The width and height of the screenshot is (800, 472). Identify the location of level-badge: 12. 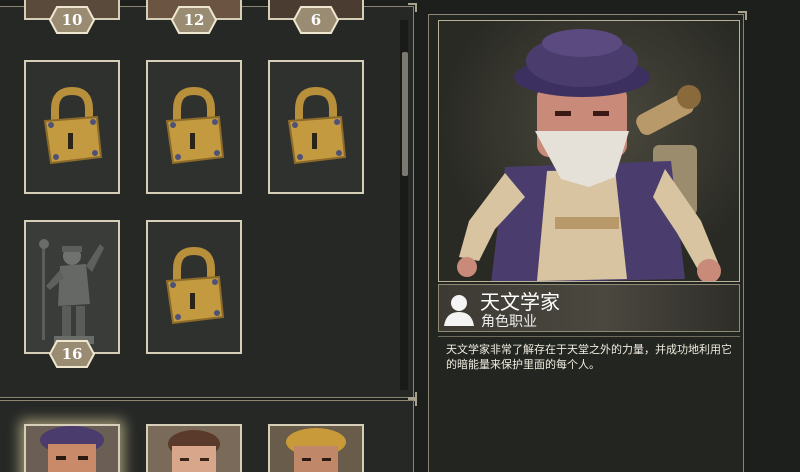
(194, 20).